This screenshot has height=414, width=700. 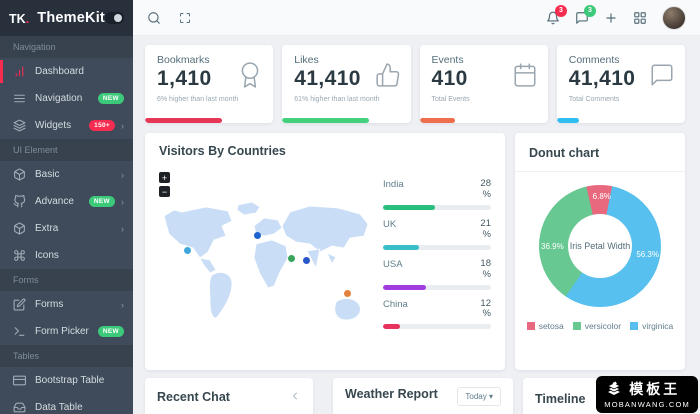 I want to click on map-marker-australia, so click(x=347, y=293).